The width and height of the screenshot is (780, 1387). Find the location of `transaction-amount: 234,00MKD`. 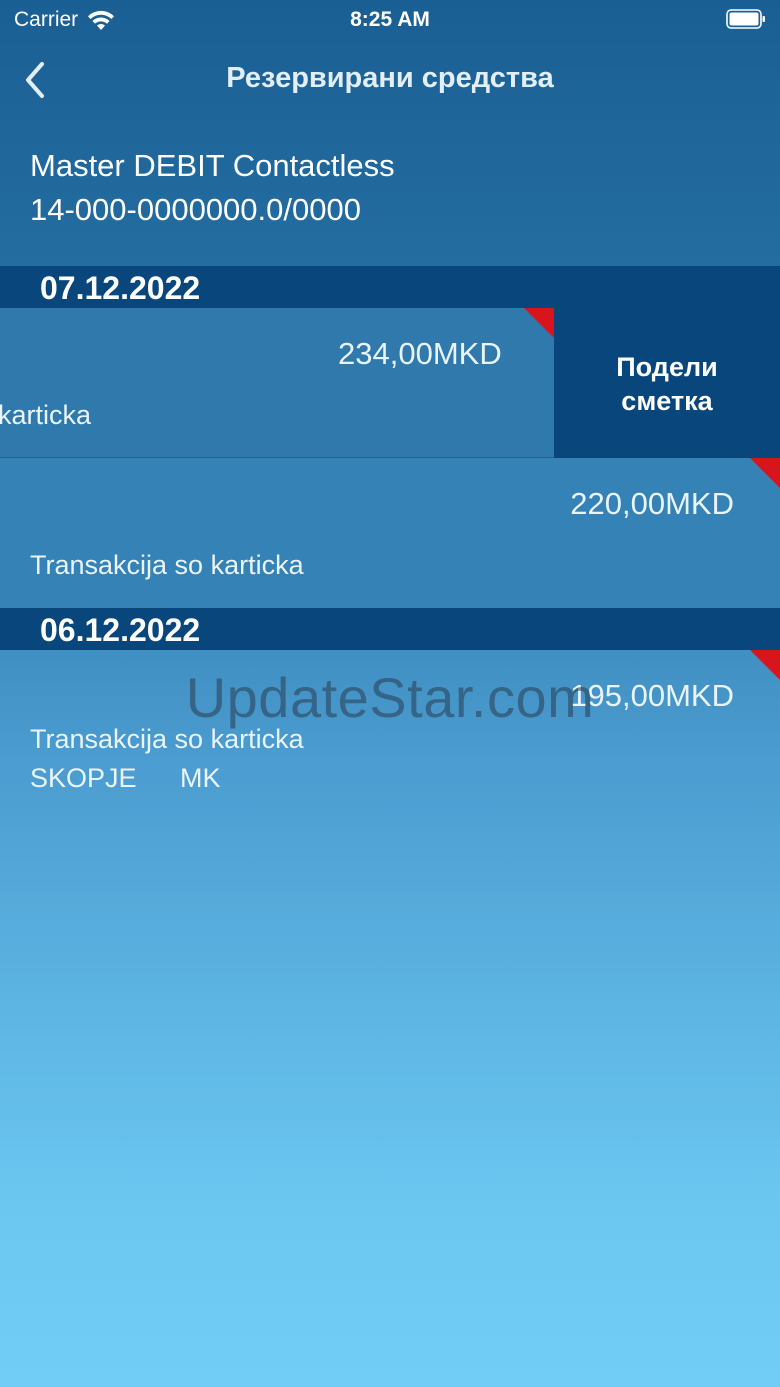

transaction-amount: 234,00MKD is located at coordinates (420, 353).